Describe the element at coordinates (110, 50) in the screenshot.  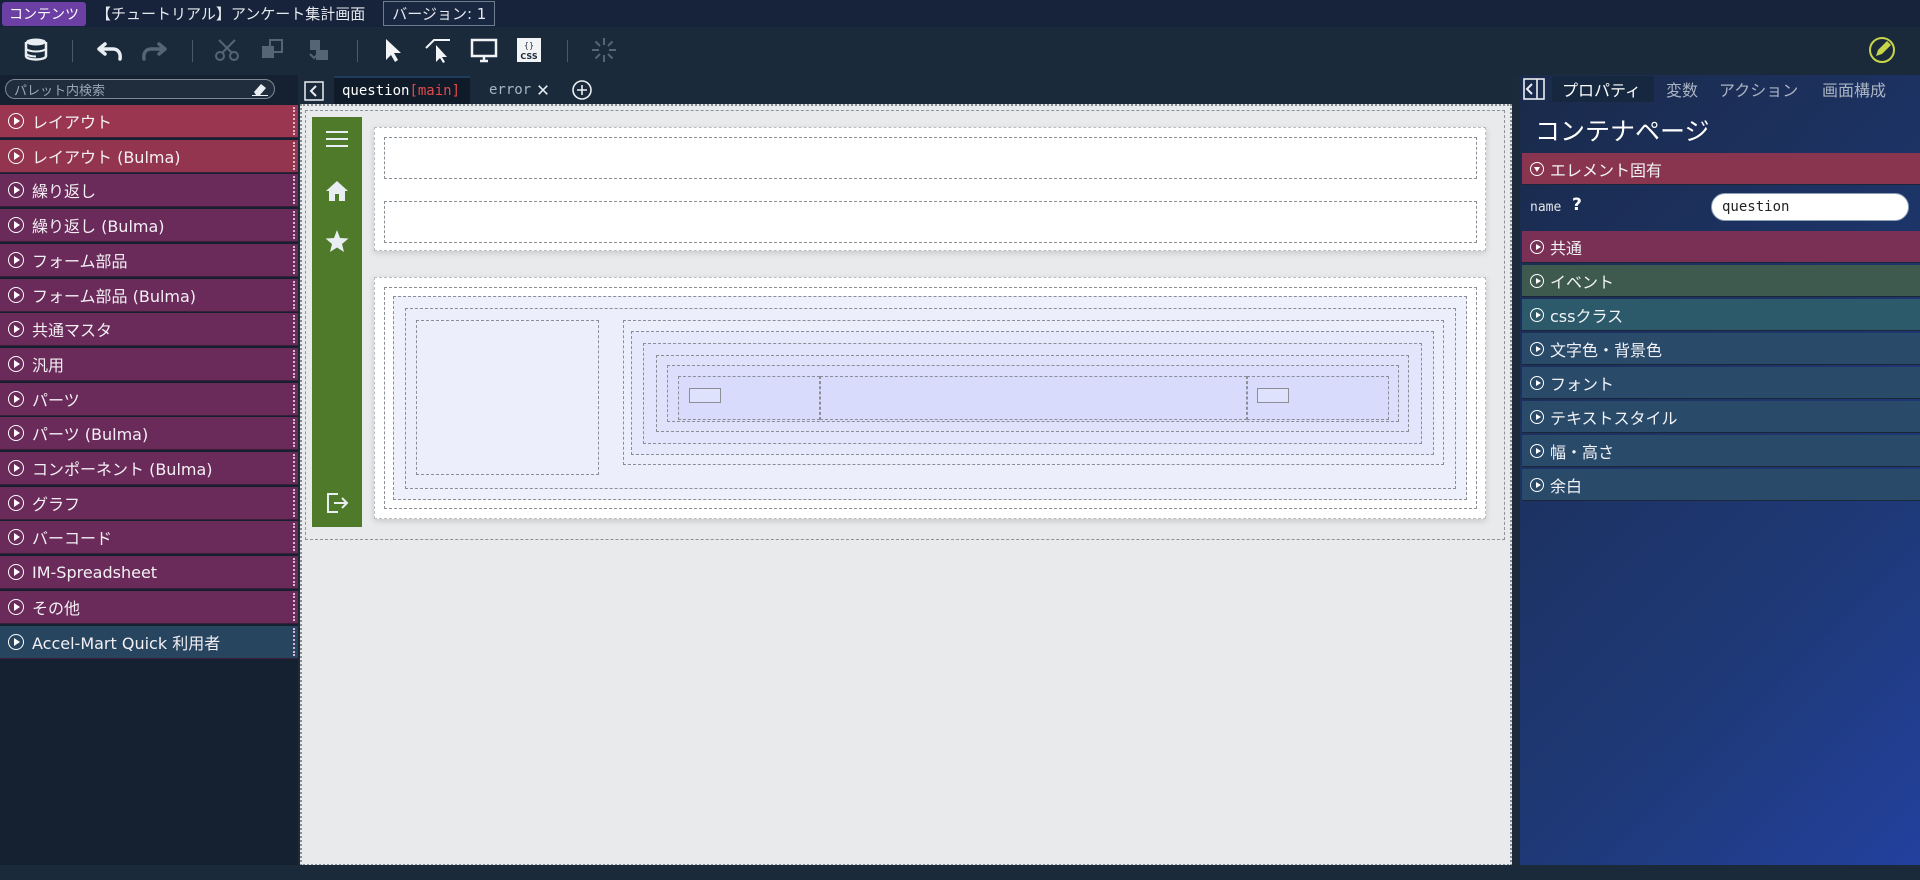
I see `undo-icon` at that location.